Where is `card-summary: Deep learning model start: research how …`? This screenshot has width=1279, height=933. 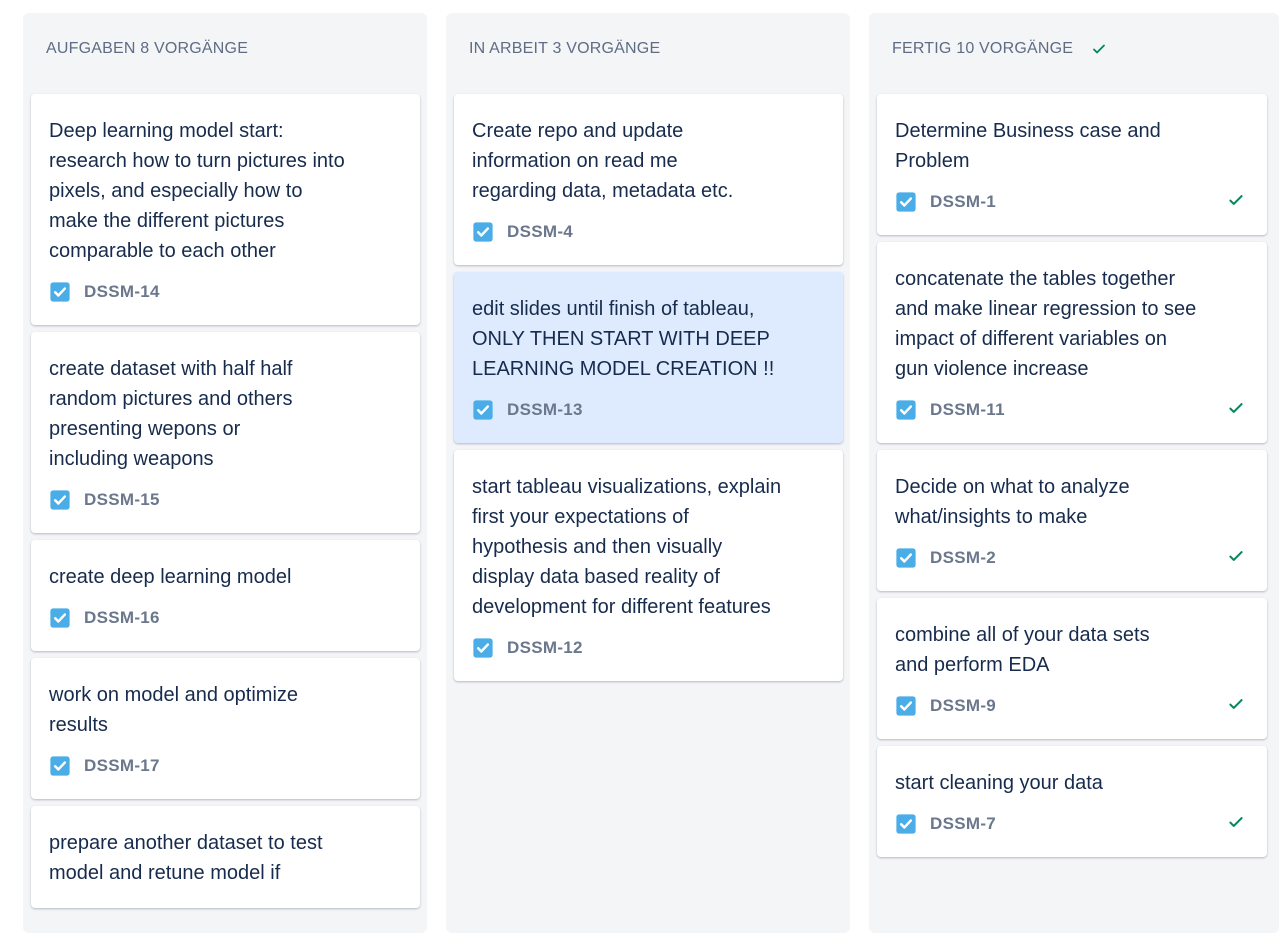 card-summary: Deep learning model start: research how … is located at coordinates (197, 191).